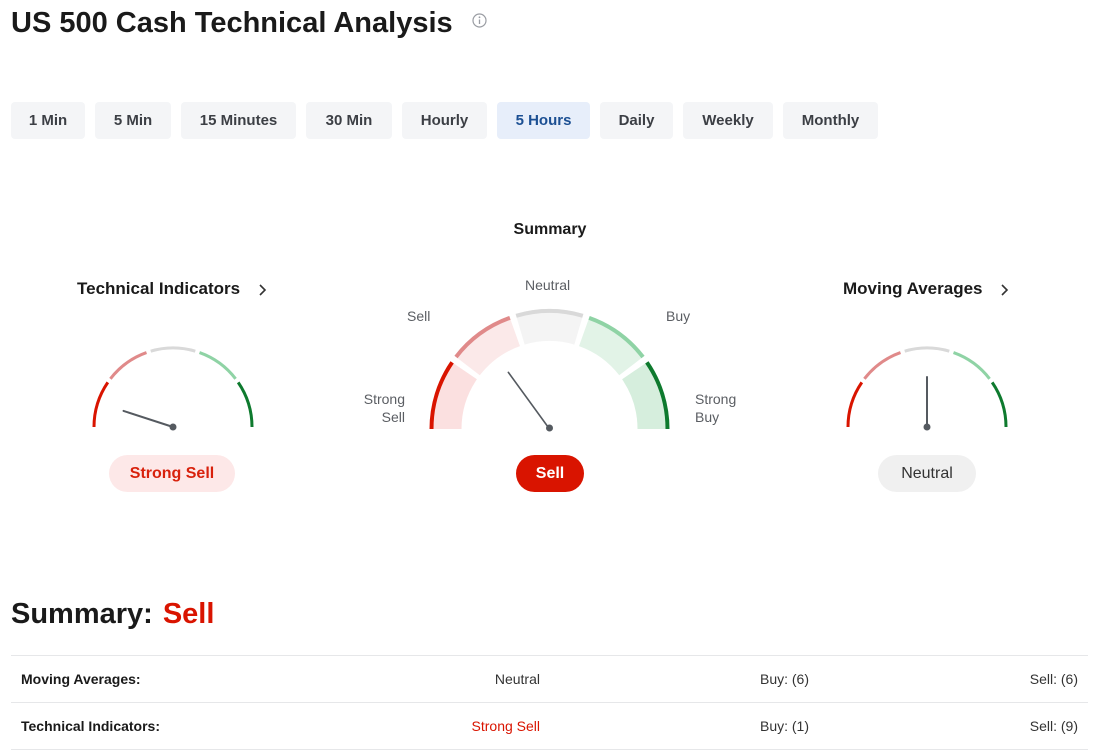 Image resolution: width=1100 pixels, height=755 pixels. What do you see at coordinates (549, 370) in the screenshot?
I see `summary-gauge` at bounding box center [549, 370].